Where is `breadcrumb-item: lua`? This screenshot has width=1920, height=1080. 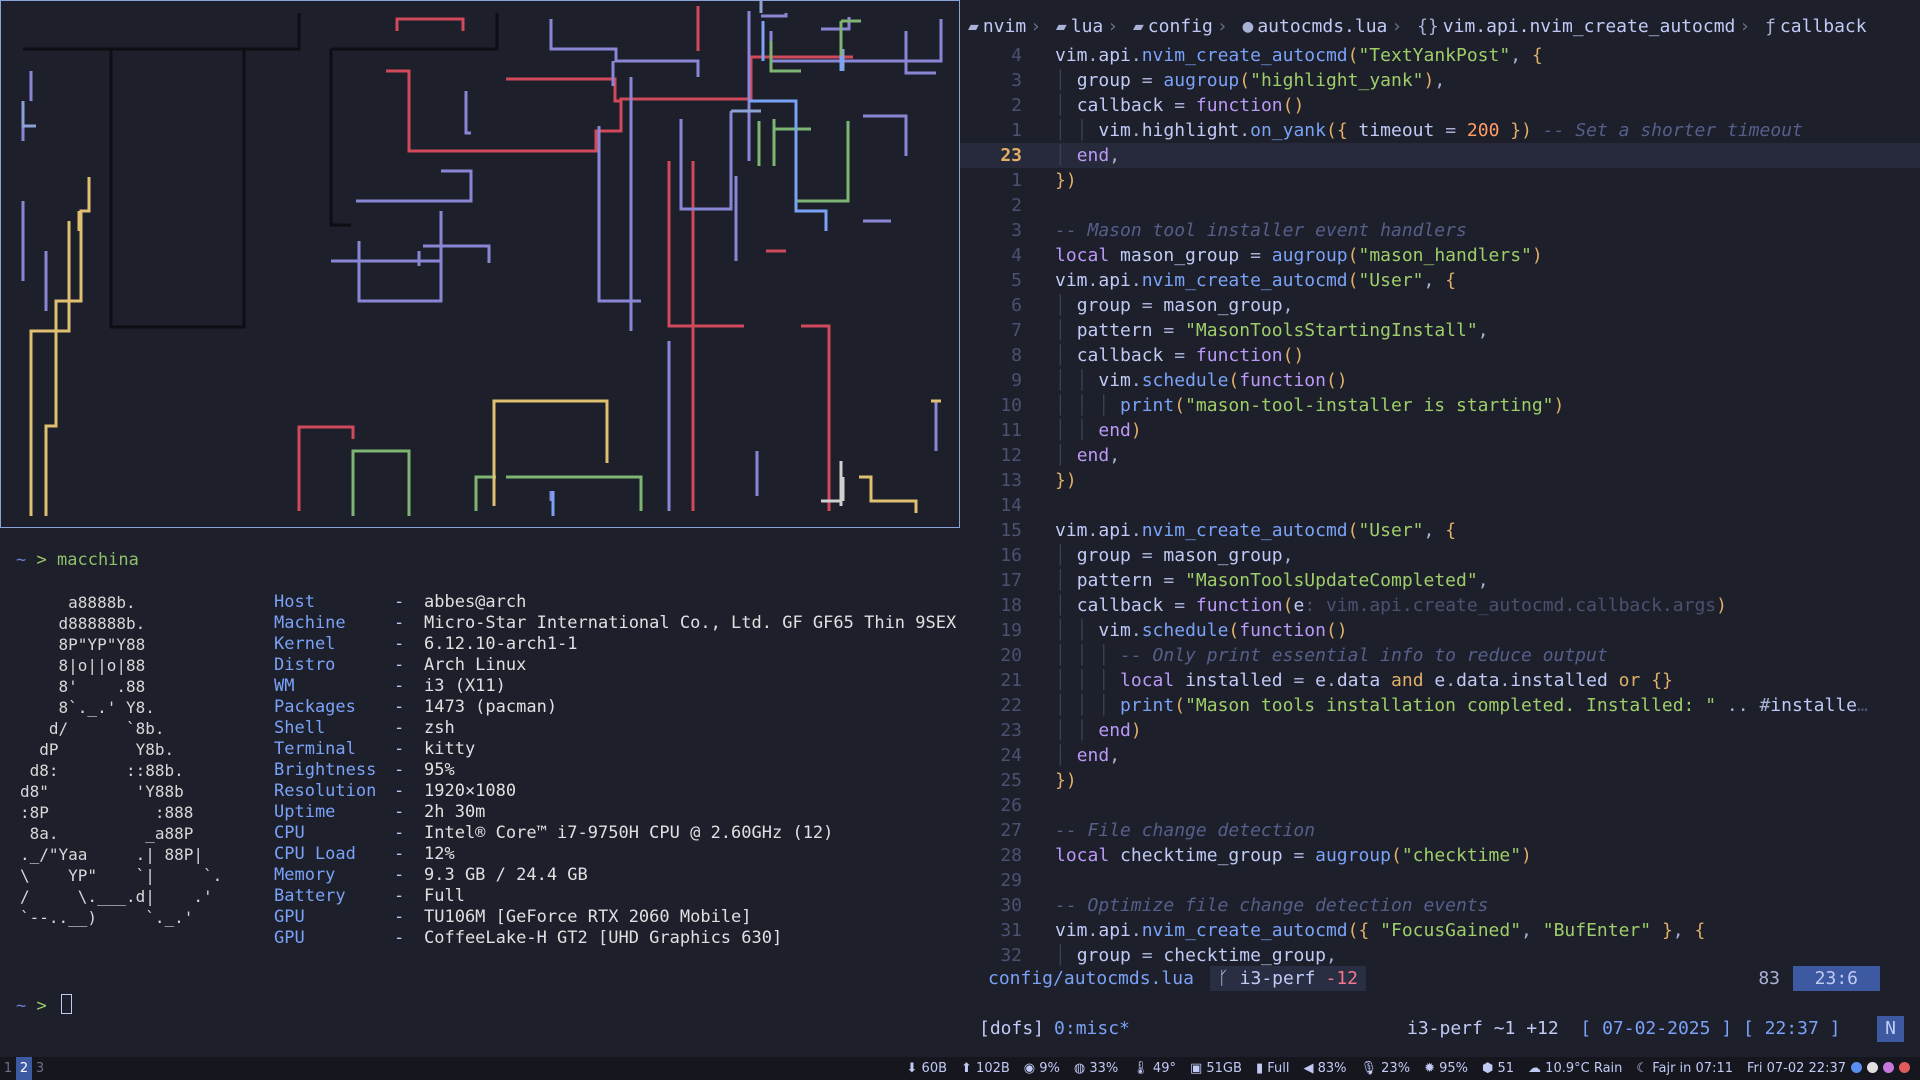 breadcrumb-item: lua is located at coordinates (1087, 26).